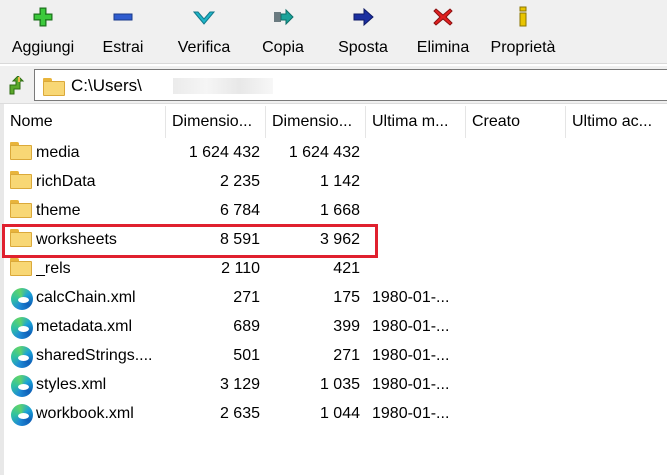 This screenshot has width=667, height=475. I want to click on delete-x-icon, so click(443, 17).